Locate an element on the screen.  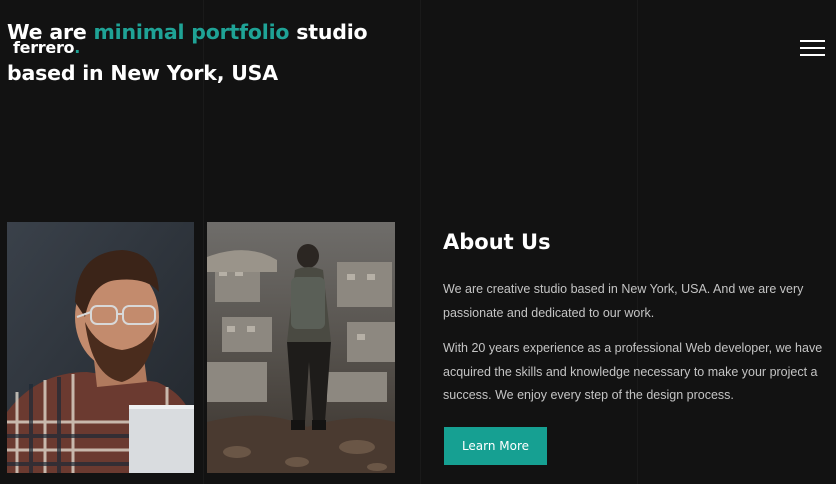
portfolio-image-man-with-glasses is located at coordinates (100, 347).